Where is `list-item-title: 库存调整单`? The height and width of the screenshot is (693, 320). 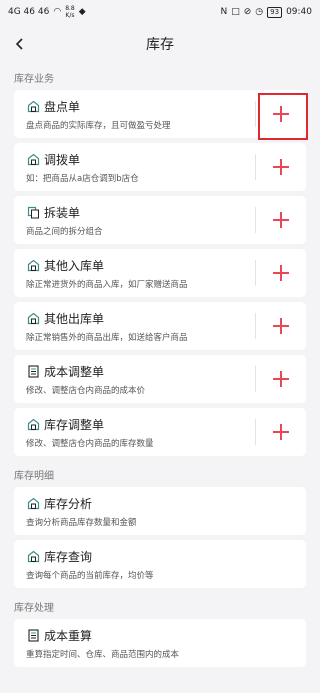
list-item-title: 库存调整单 is located at coordinates (74, 424).